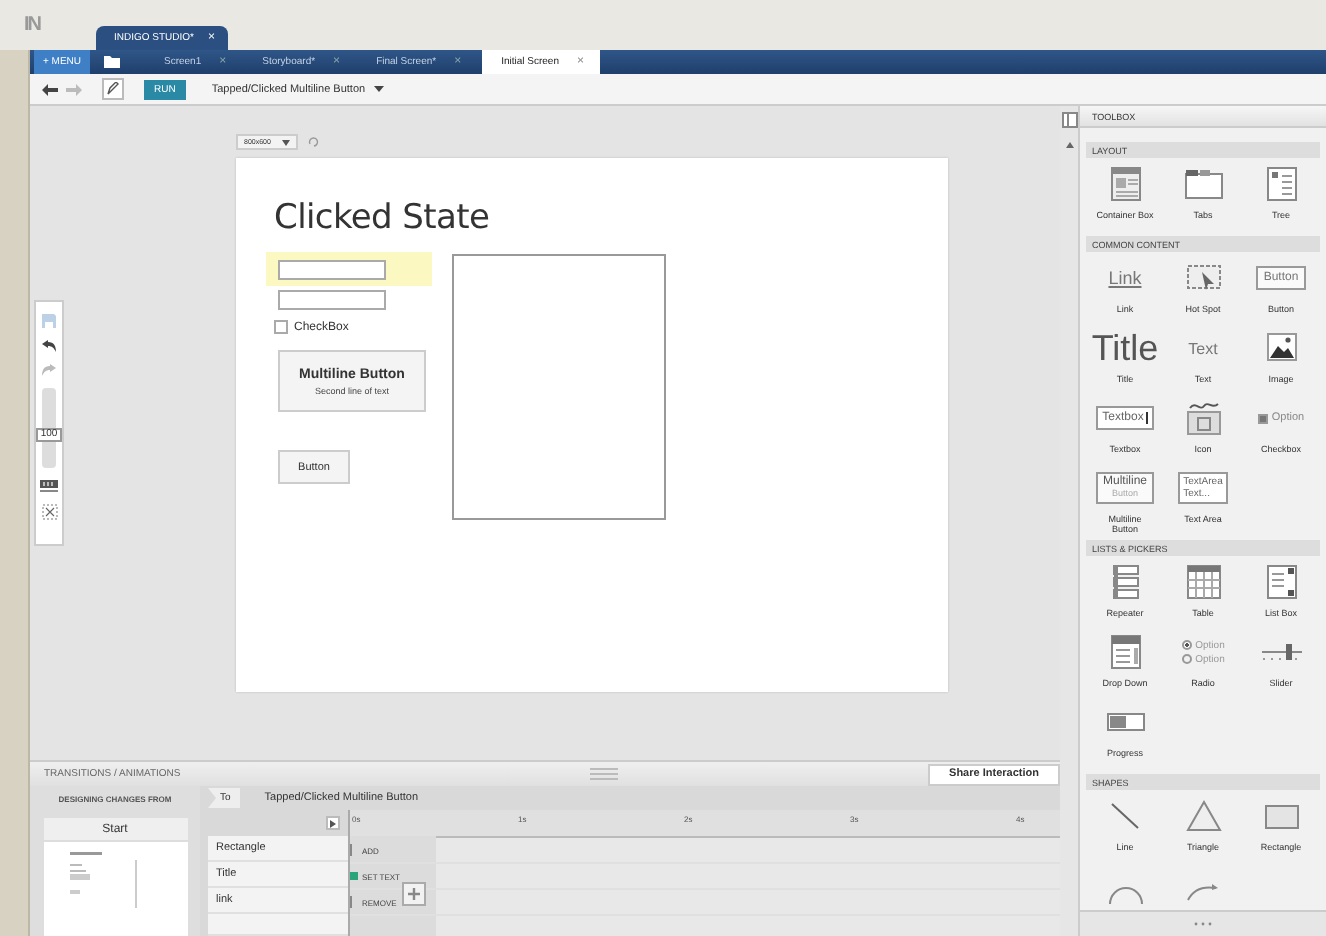 This screenshot has width=1326, height=936. What do you see at coordinates (32, 25) in the screenshot?
I see `app-logo: IN` at bounding box center [32, 25].